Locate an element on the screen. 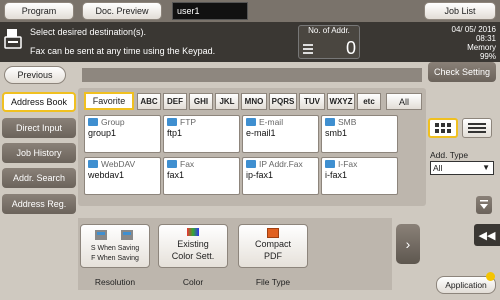 Image resolution: width=500 pixels, height=300 pixels. tab-def: DEF is located at coordinates (175, 101).